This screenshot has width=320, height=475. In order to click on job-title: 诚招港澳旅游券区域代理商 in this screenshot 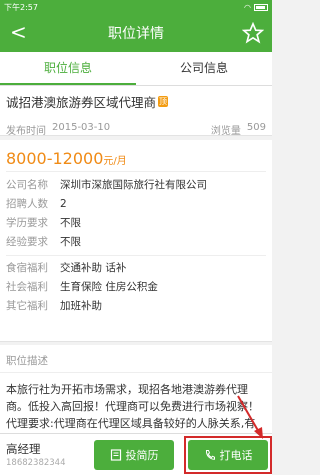, I will do `click(81, 102)`.